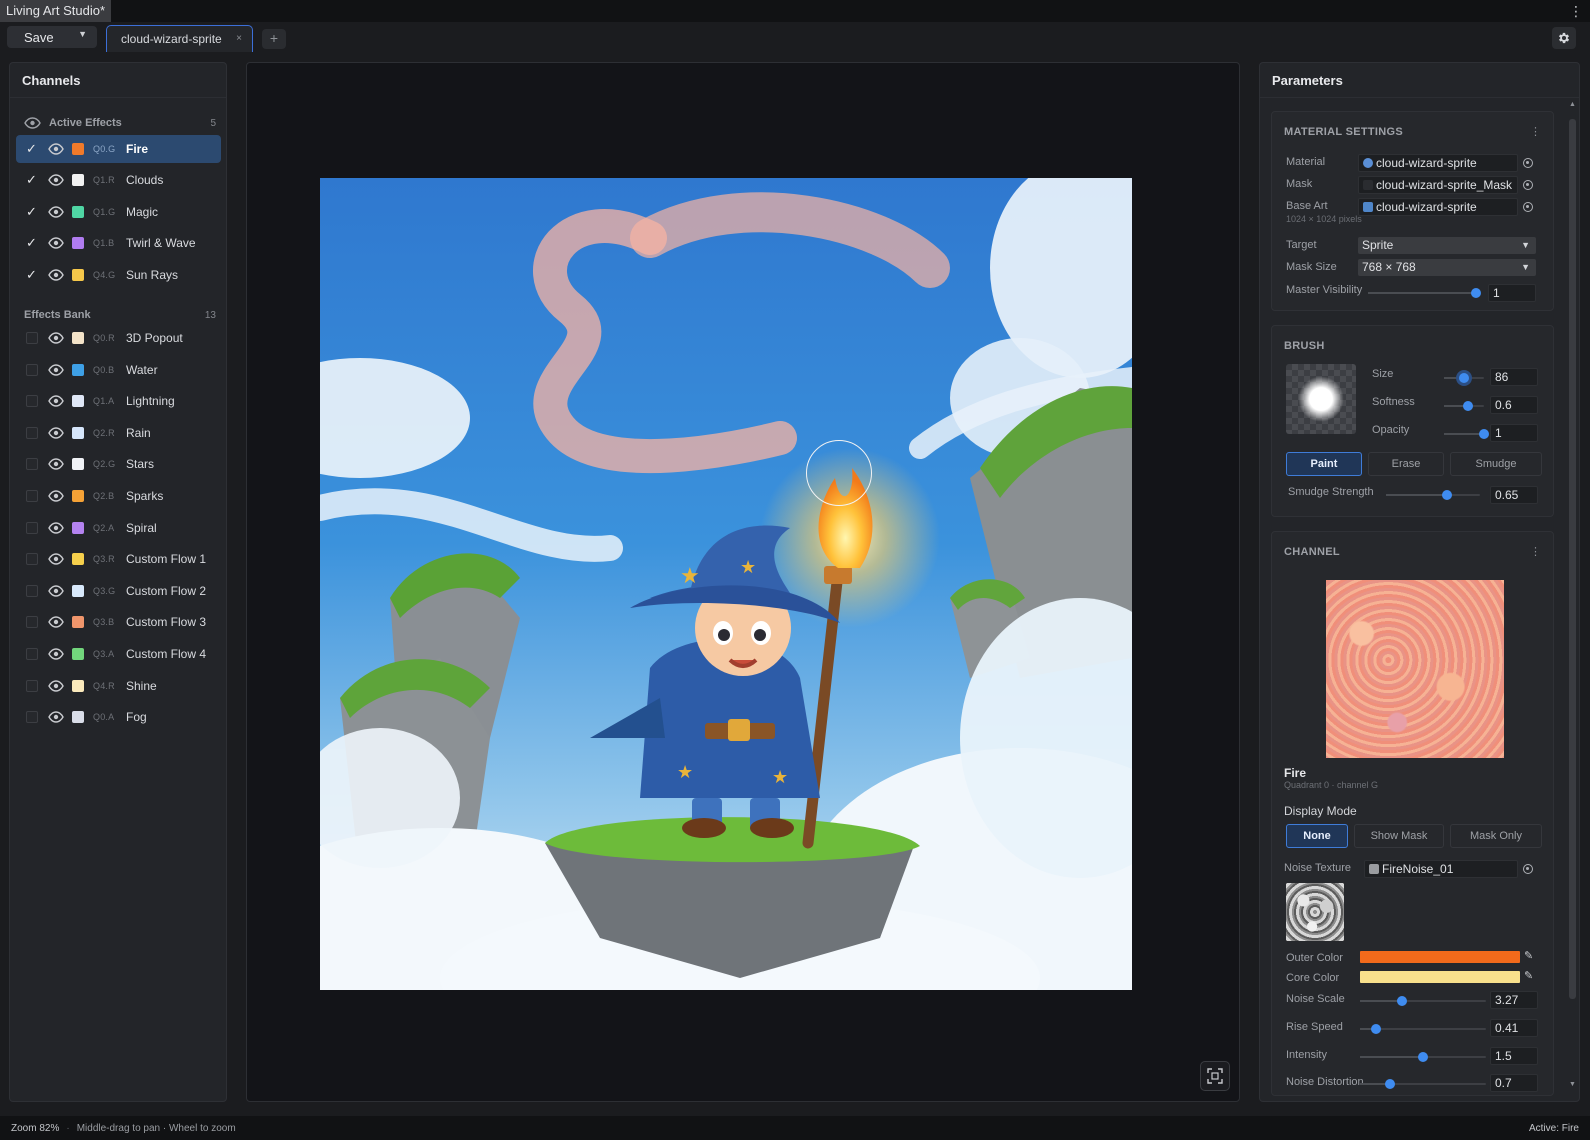 The height and width of the screenshot is (1140, 1590). Describe the element at coordinates (1528, 163) in the screenshot. I see `material-picker-icon` at that location.